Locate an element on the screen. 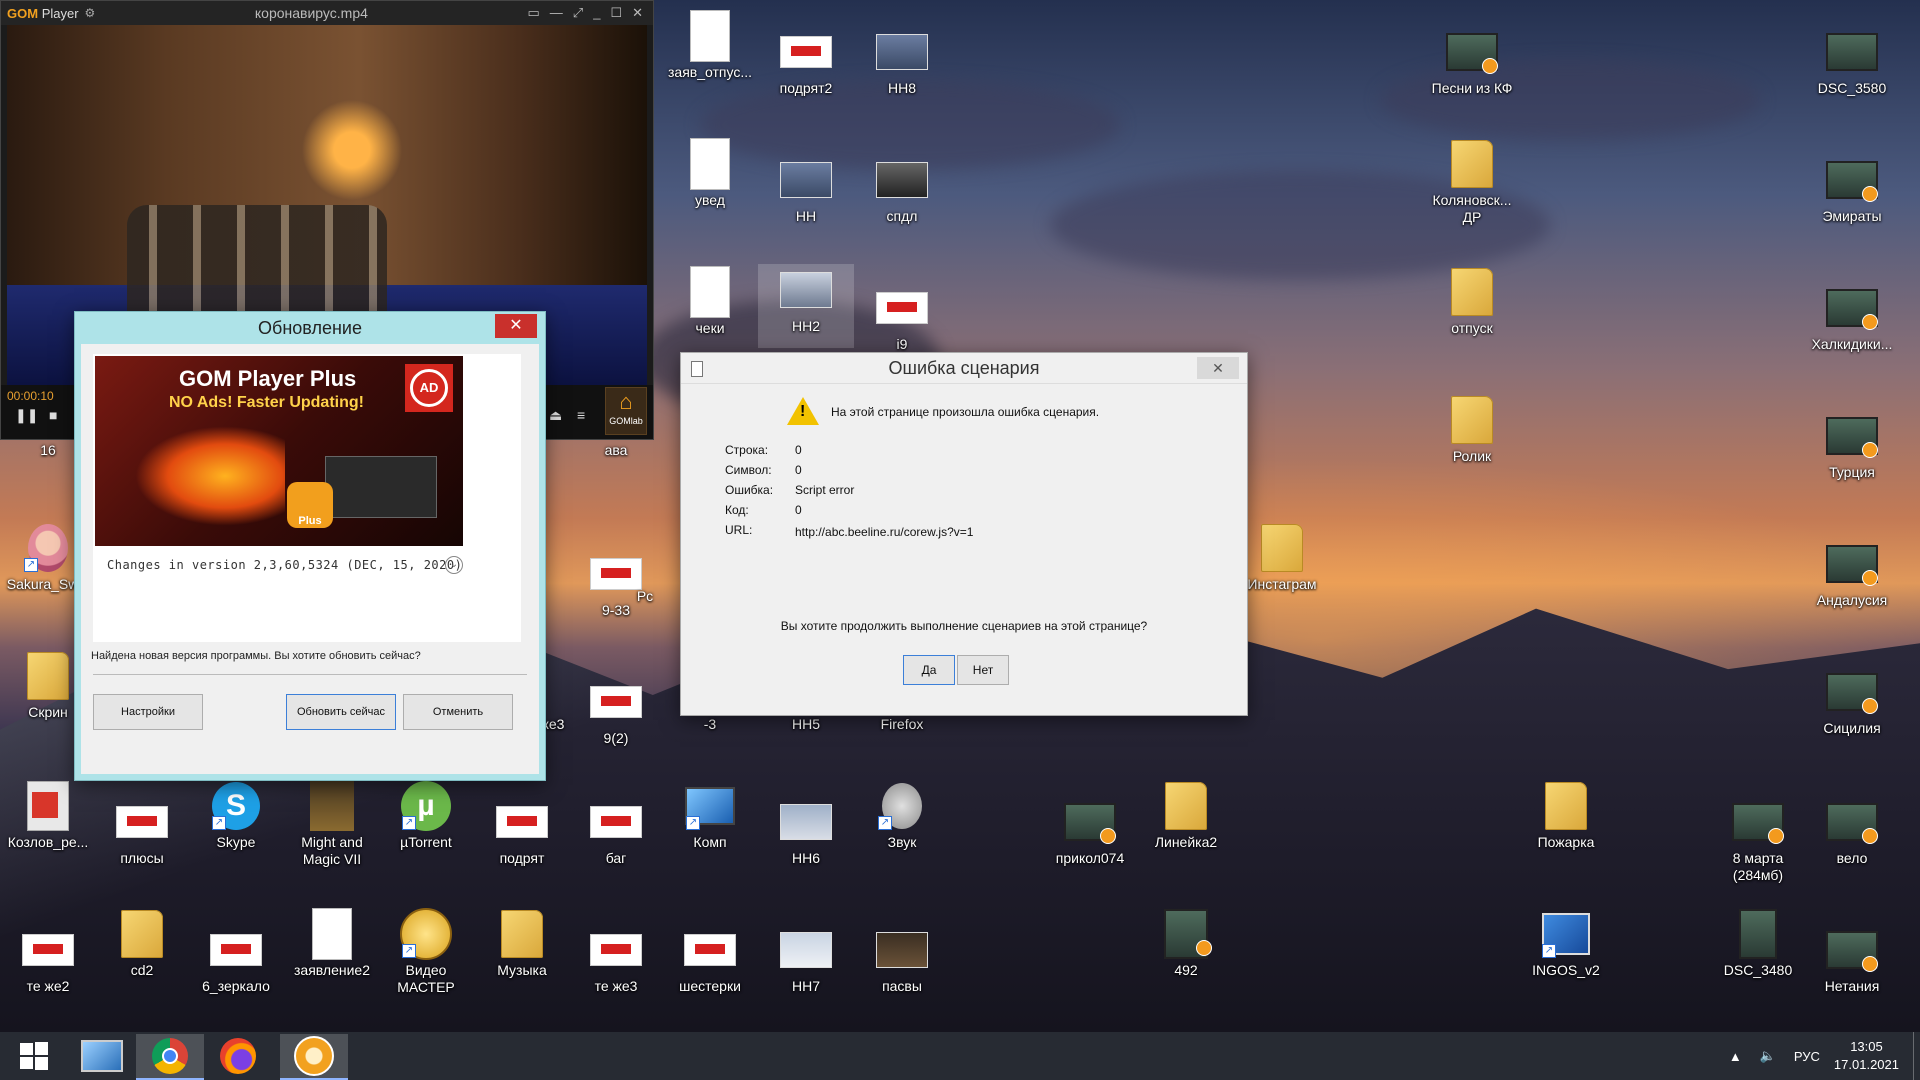 The image size is (1920, 1080). firefox-icon is located at coordinates (238, 1056).